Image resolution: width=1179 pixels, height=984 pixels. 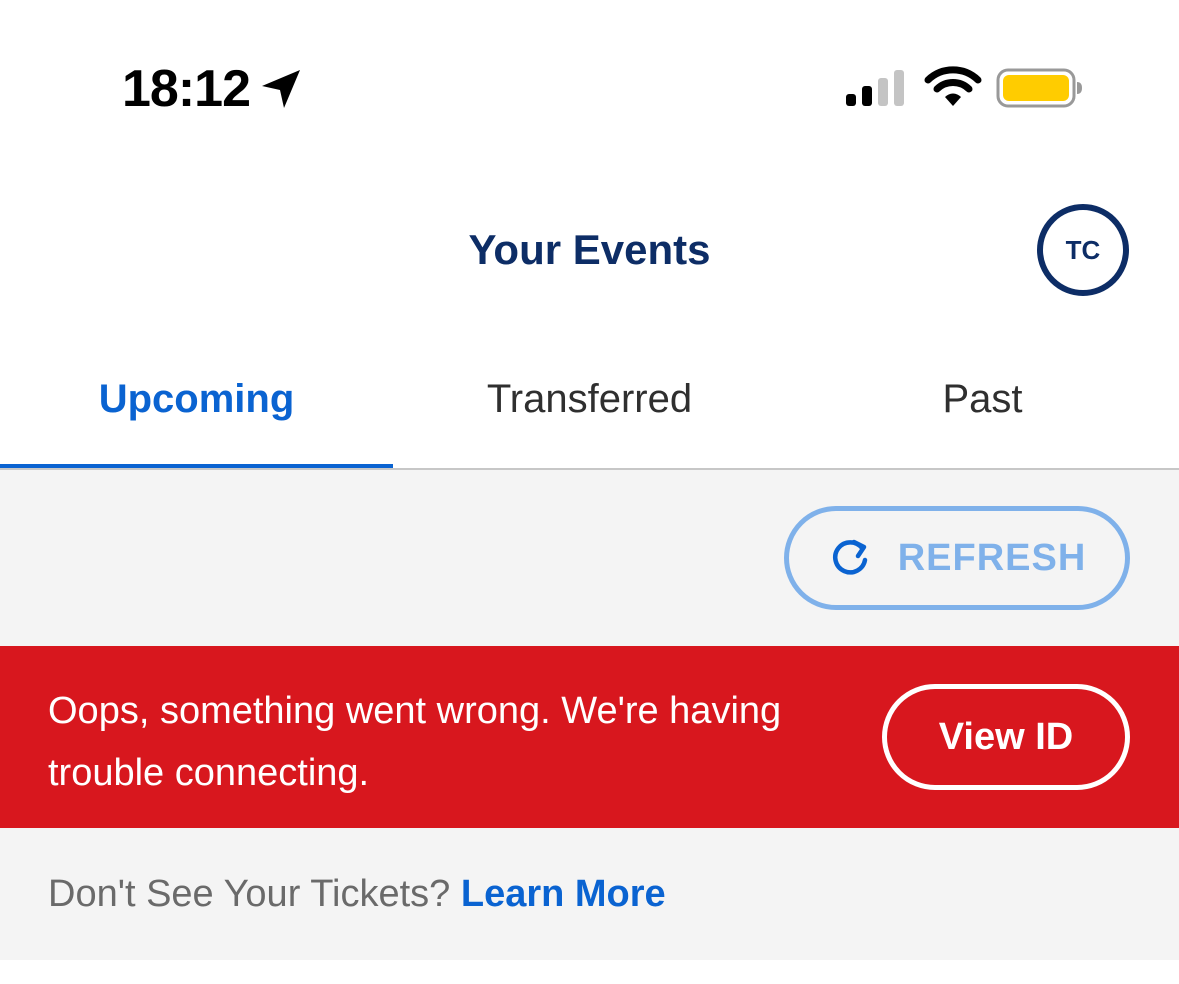 What do you see at coordinates (992, 557) in the screenshot?
I see `refresh-label: REFRESH` at bounding box center [992, 557].